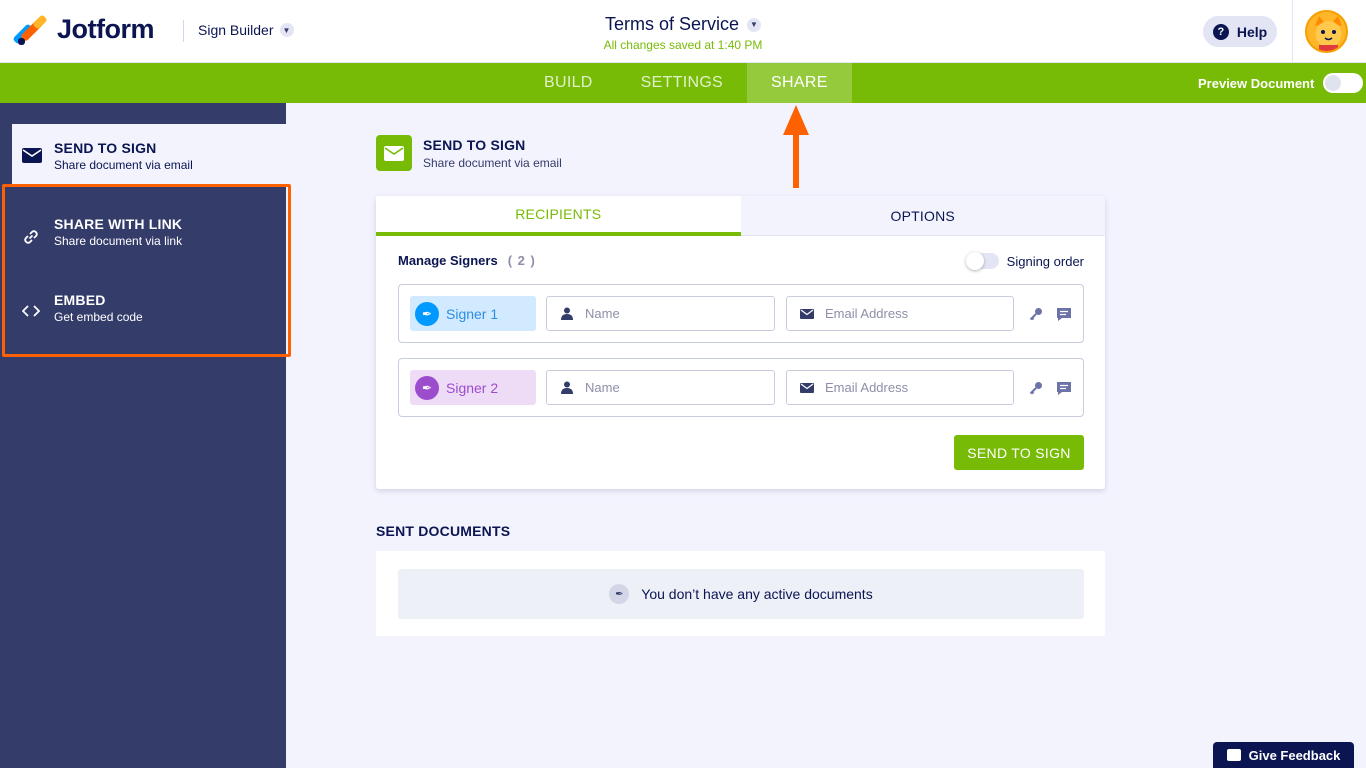 The width and height of the screenshot is (1366, 768). I want to click on manage-signers-heading: Manage Signers ( 2 ), so click(467, 260).